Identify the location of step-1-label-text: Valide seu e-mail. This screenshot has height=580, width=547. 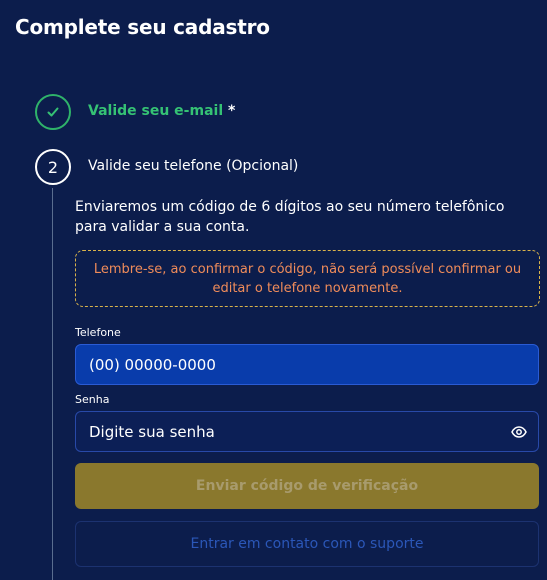
(156, 111).